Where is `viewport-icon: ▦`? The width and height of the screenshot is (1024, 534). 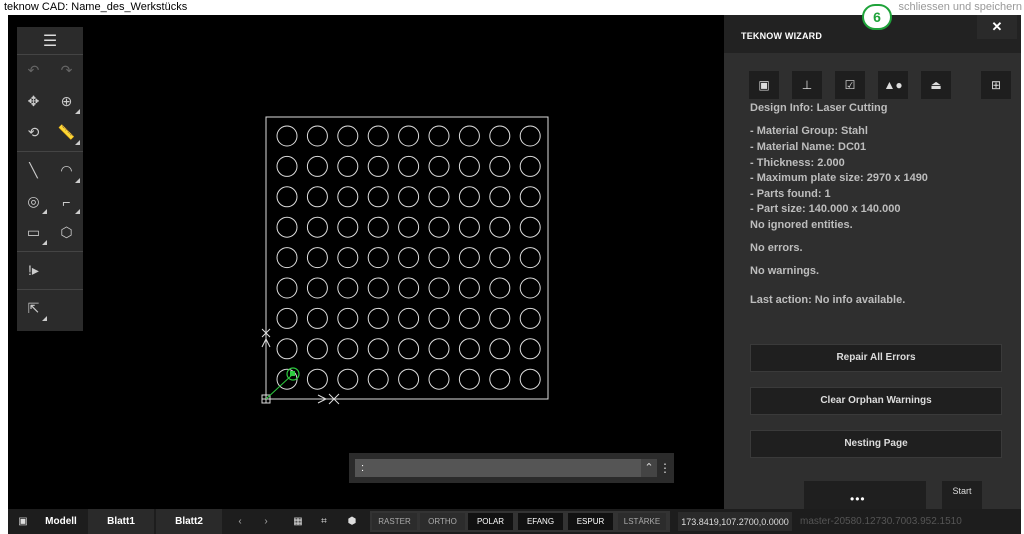 viewport-icon: ▦ is located at coordinates (298, 521).